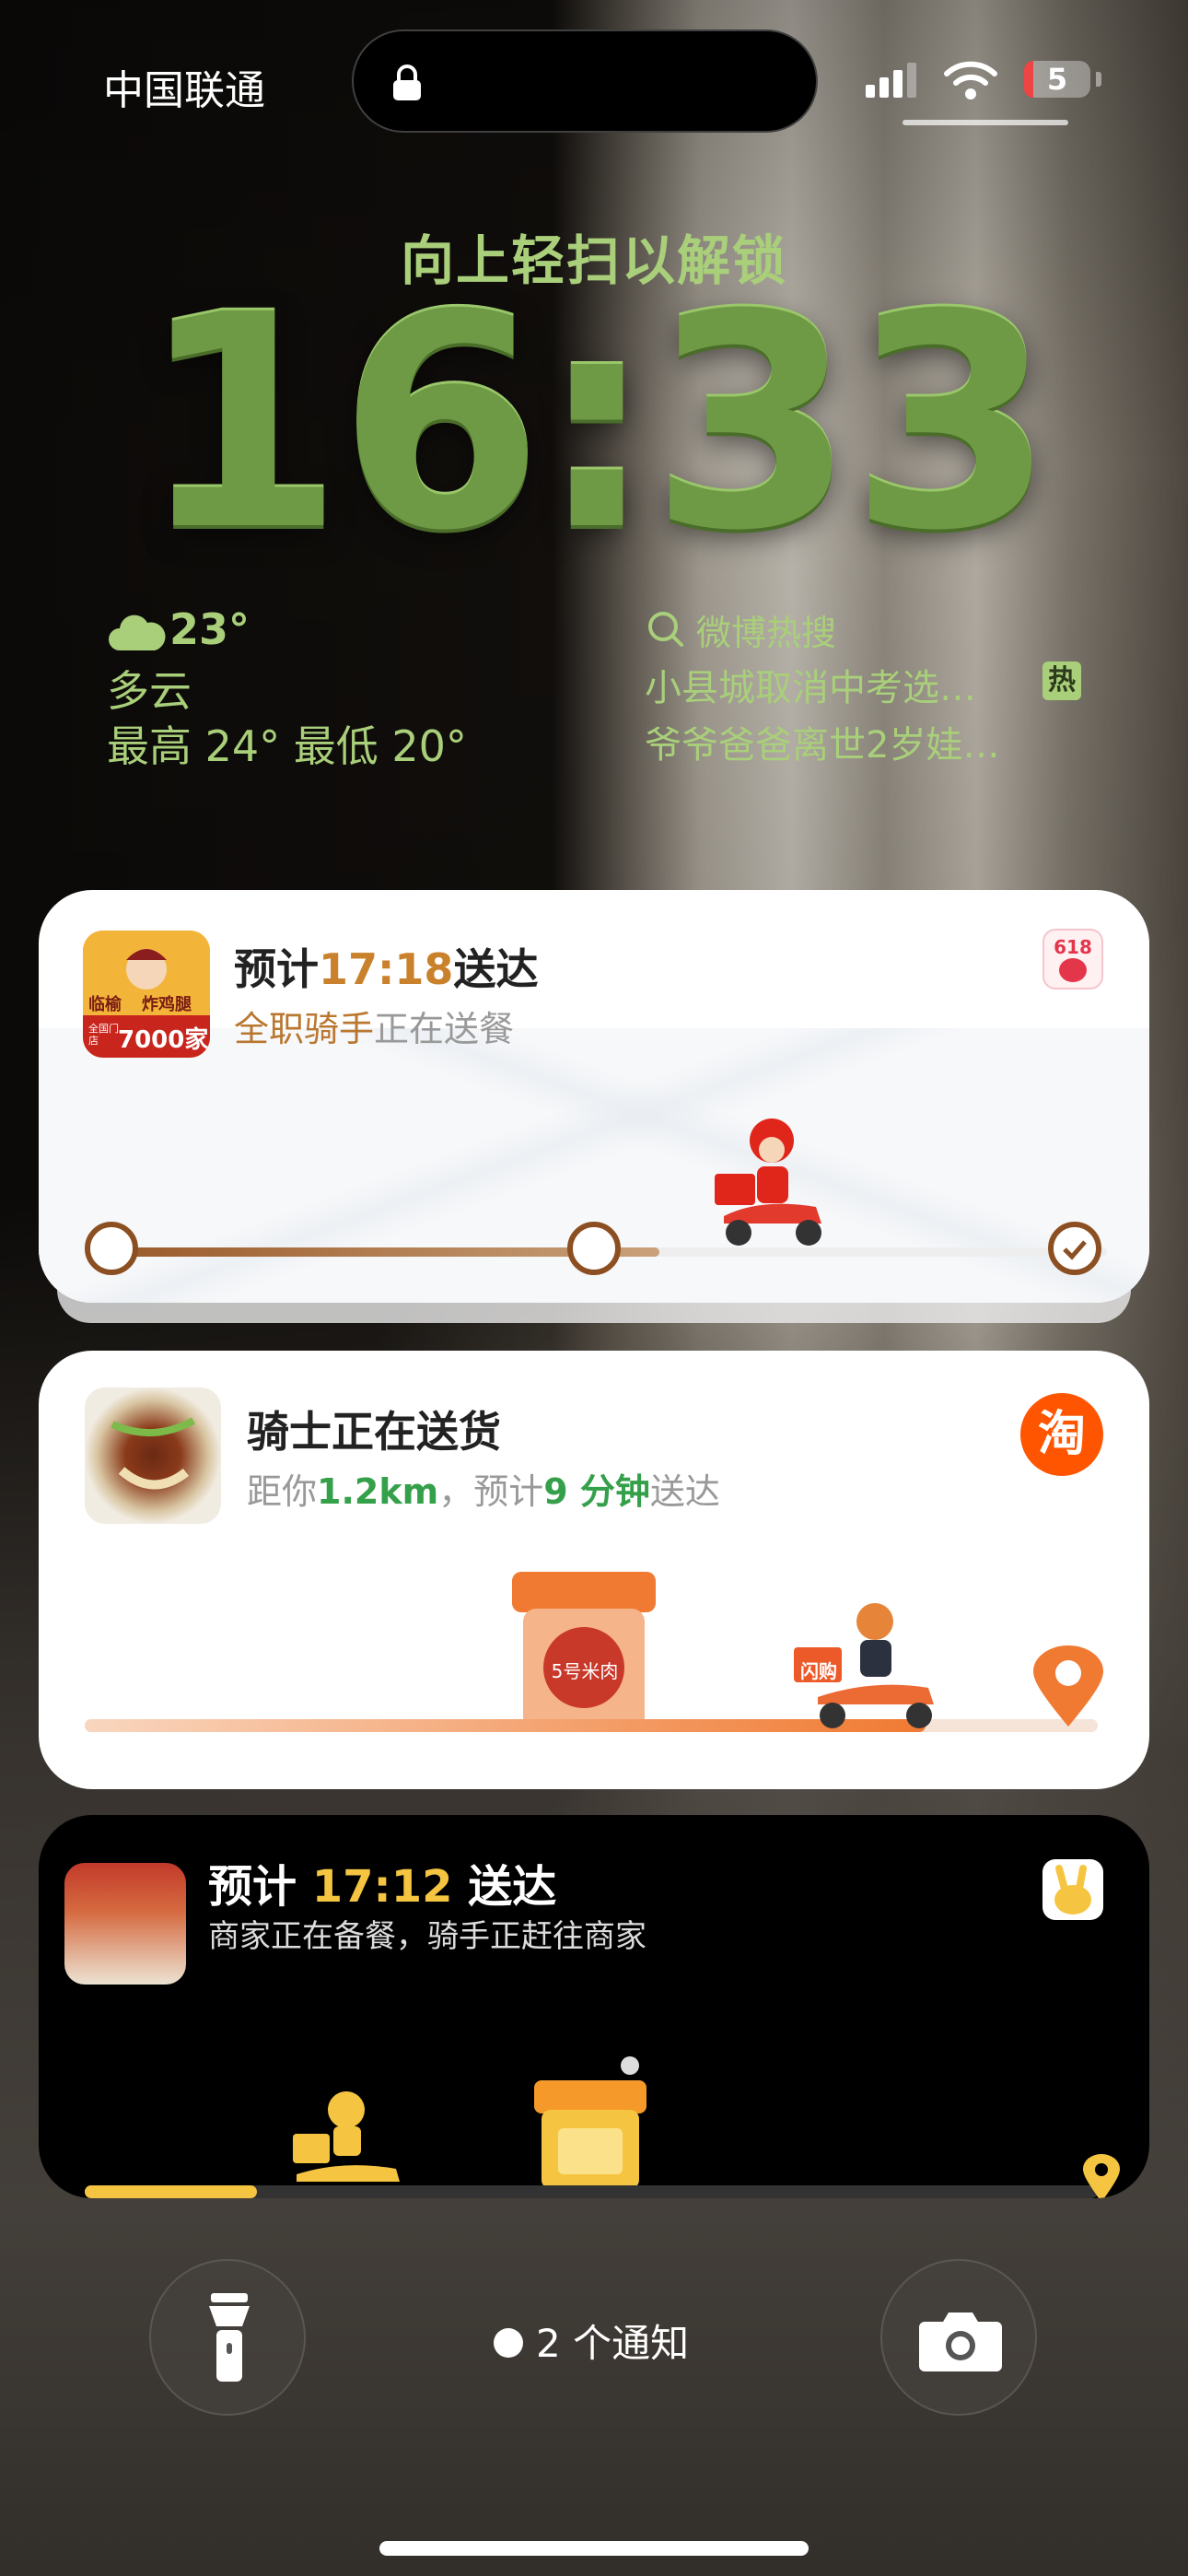  I want to click on battery-indicator: 5, so click(1057, 79).